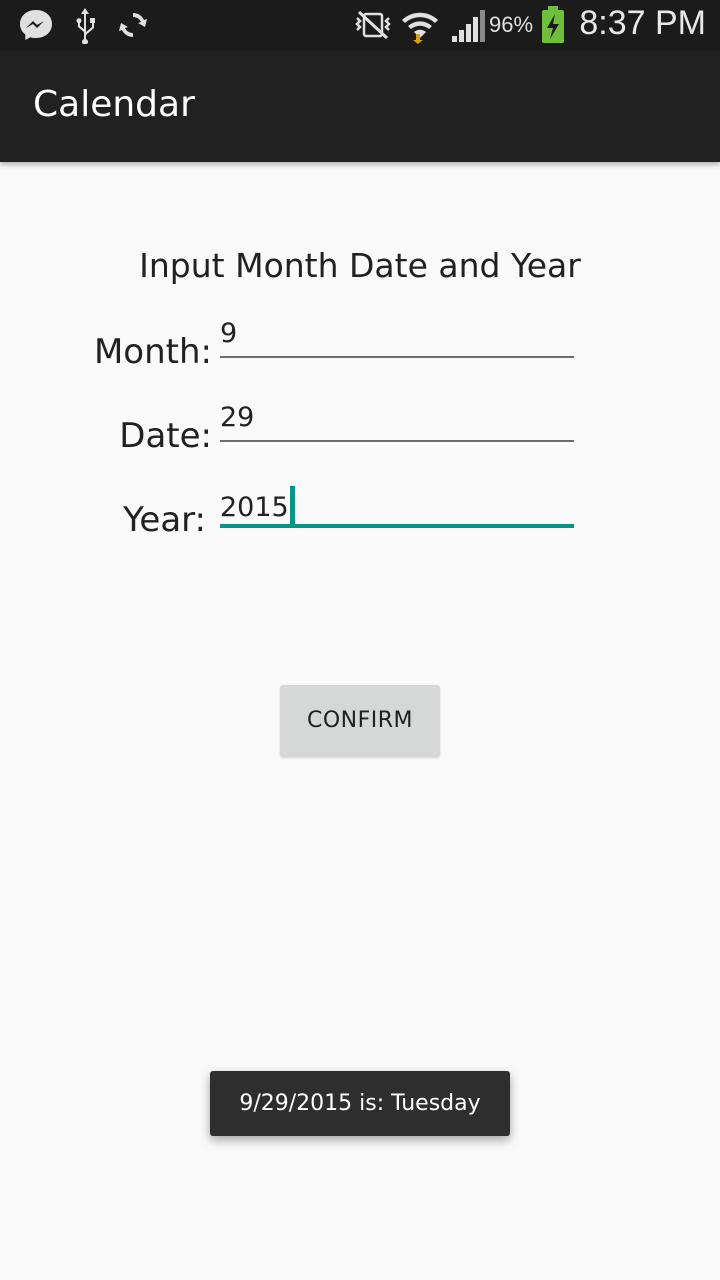 The height and width of the screenshot is (1280, 720). What do you see at coordinates (152, 352) in the screenshot?
I see `month-label: Month:` at bounding box center [152, 352].